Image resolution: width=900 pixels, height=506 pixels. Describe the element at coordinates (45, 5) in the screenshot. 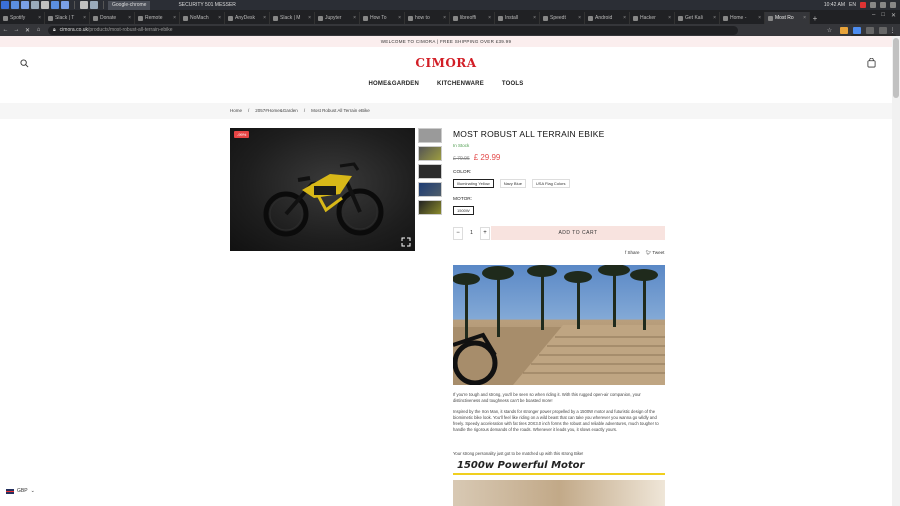

I see `editor-launcher-icon` at that location.